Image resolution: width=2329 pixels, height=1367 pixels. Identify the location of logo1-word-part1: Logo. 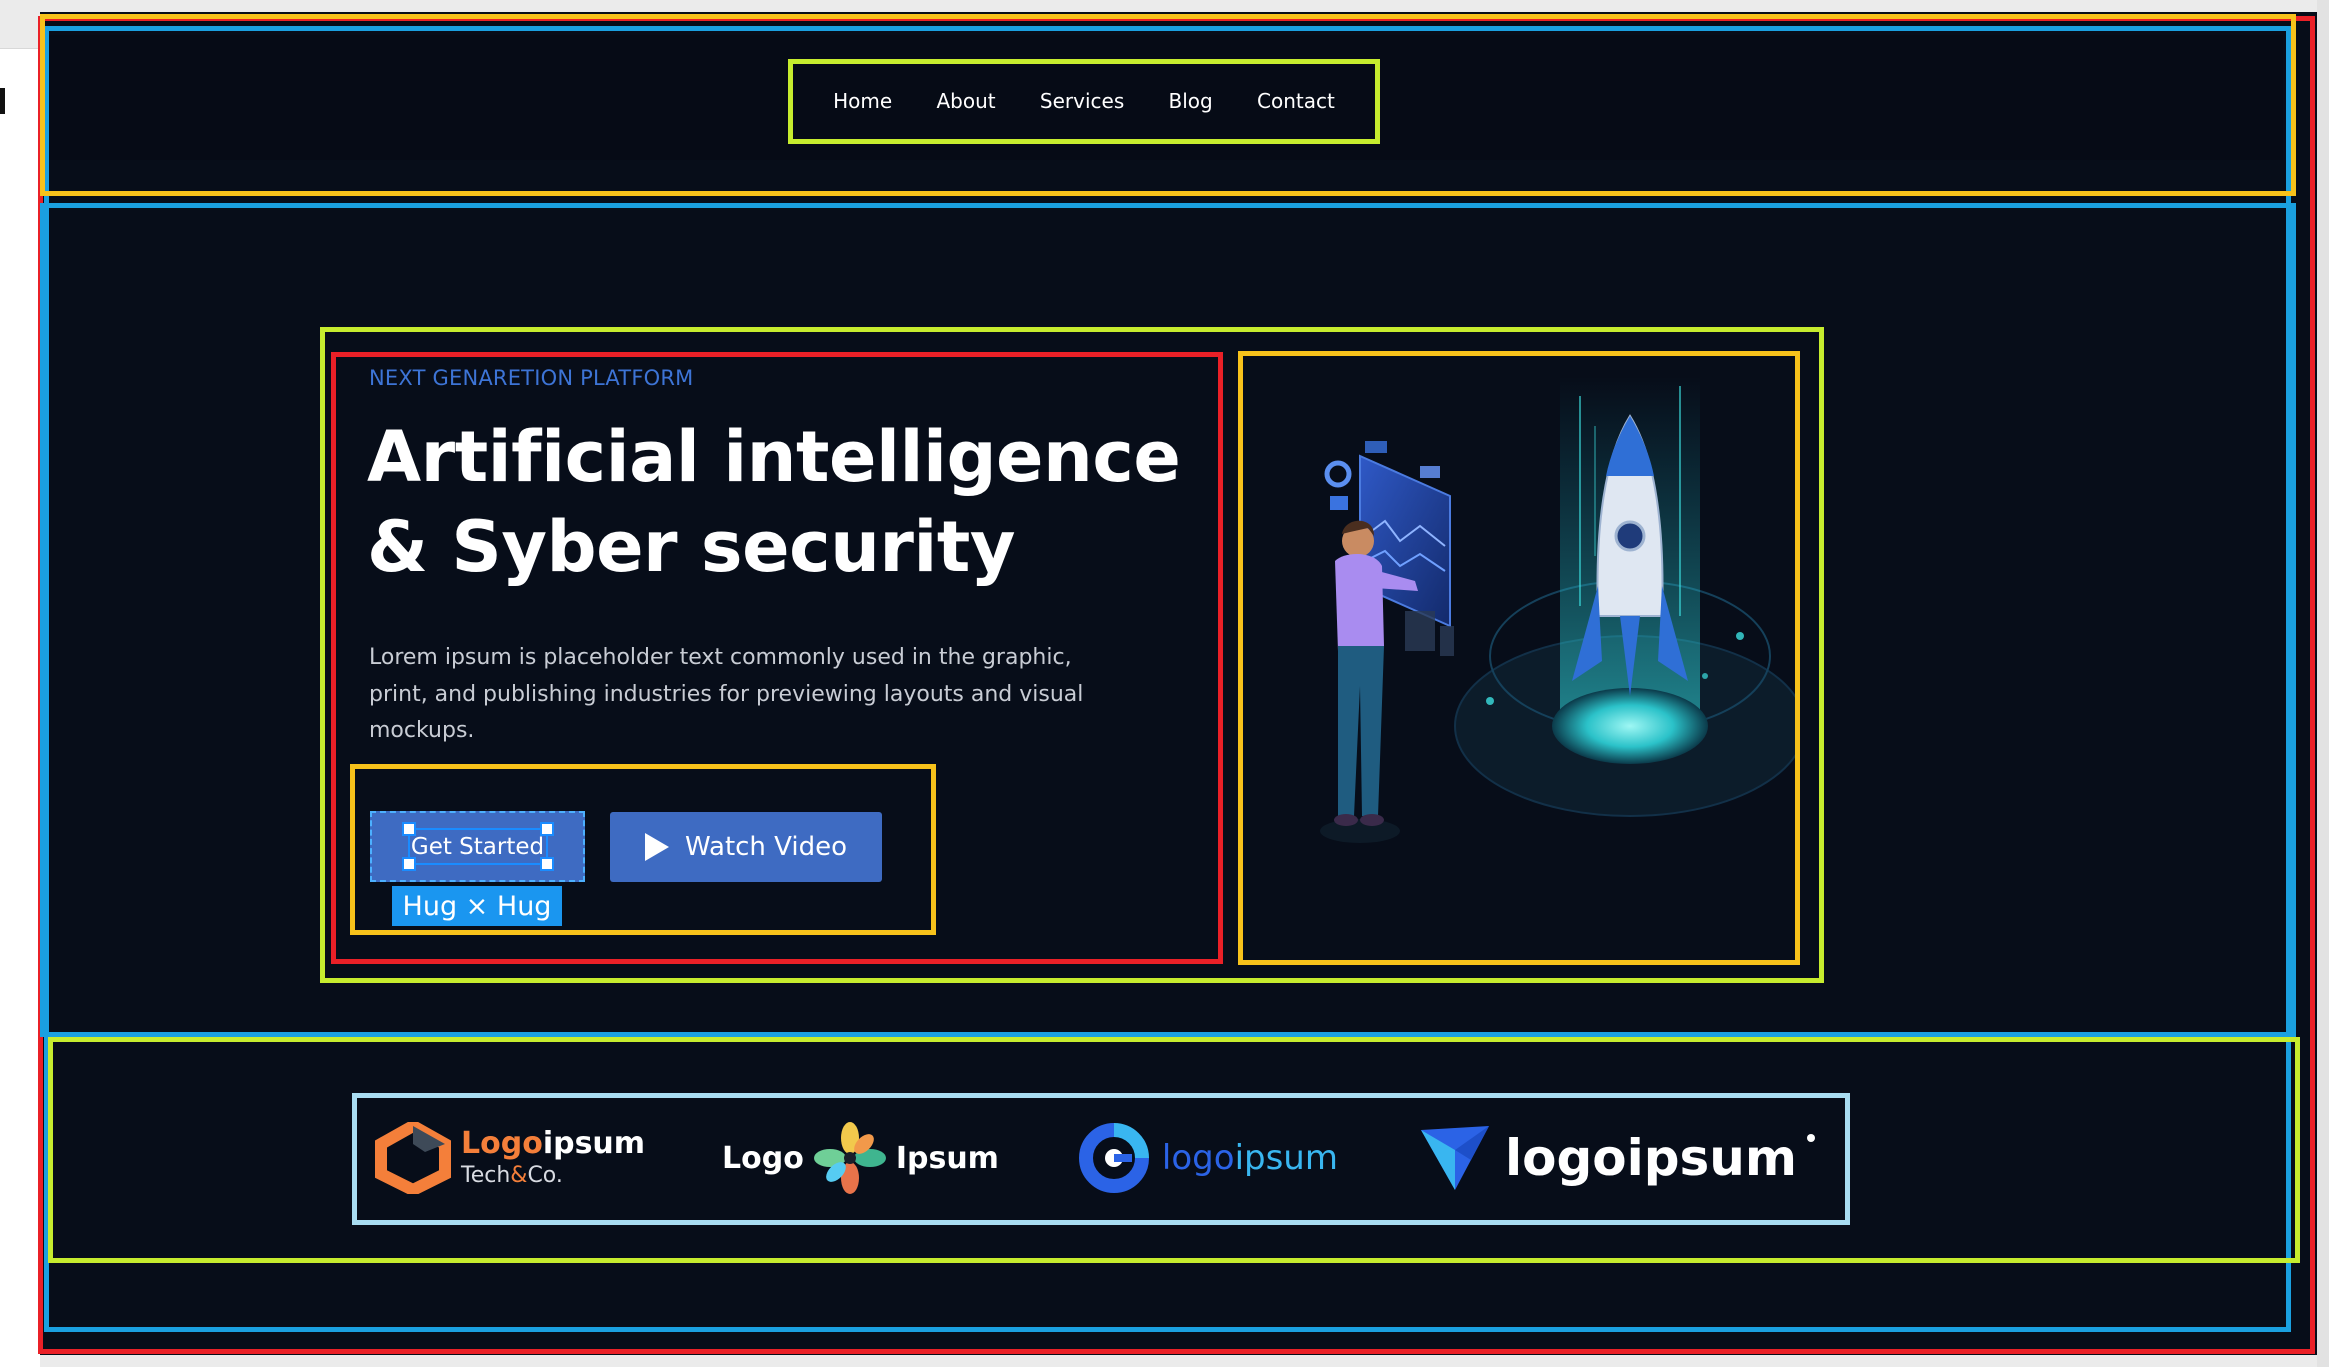
(502, 1143).